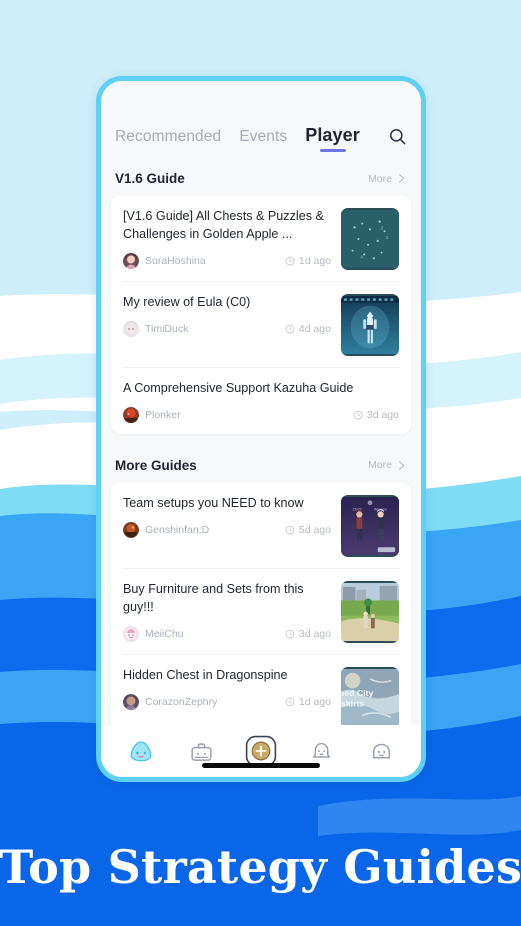 The height and width of the screenshot is (926, 521). I want to click on nav-profile-button, so click(381, 751).